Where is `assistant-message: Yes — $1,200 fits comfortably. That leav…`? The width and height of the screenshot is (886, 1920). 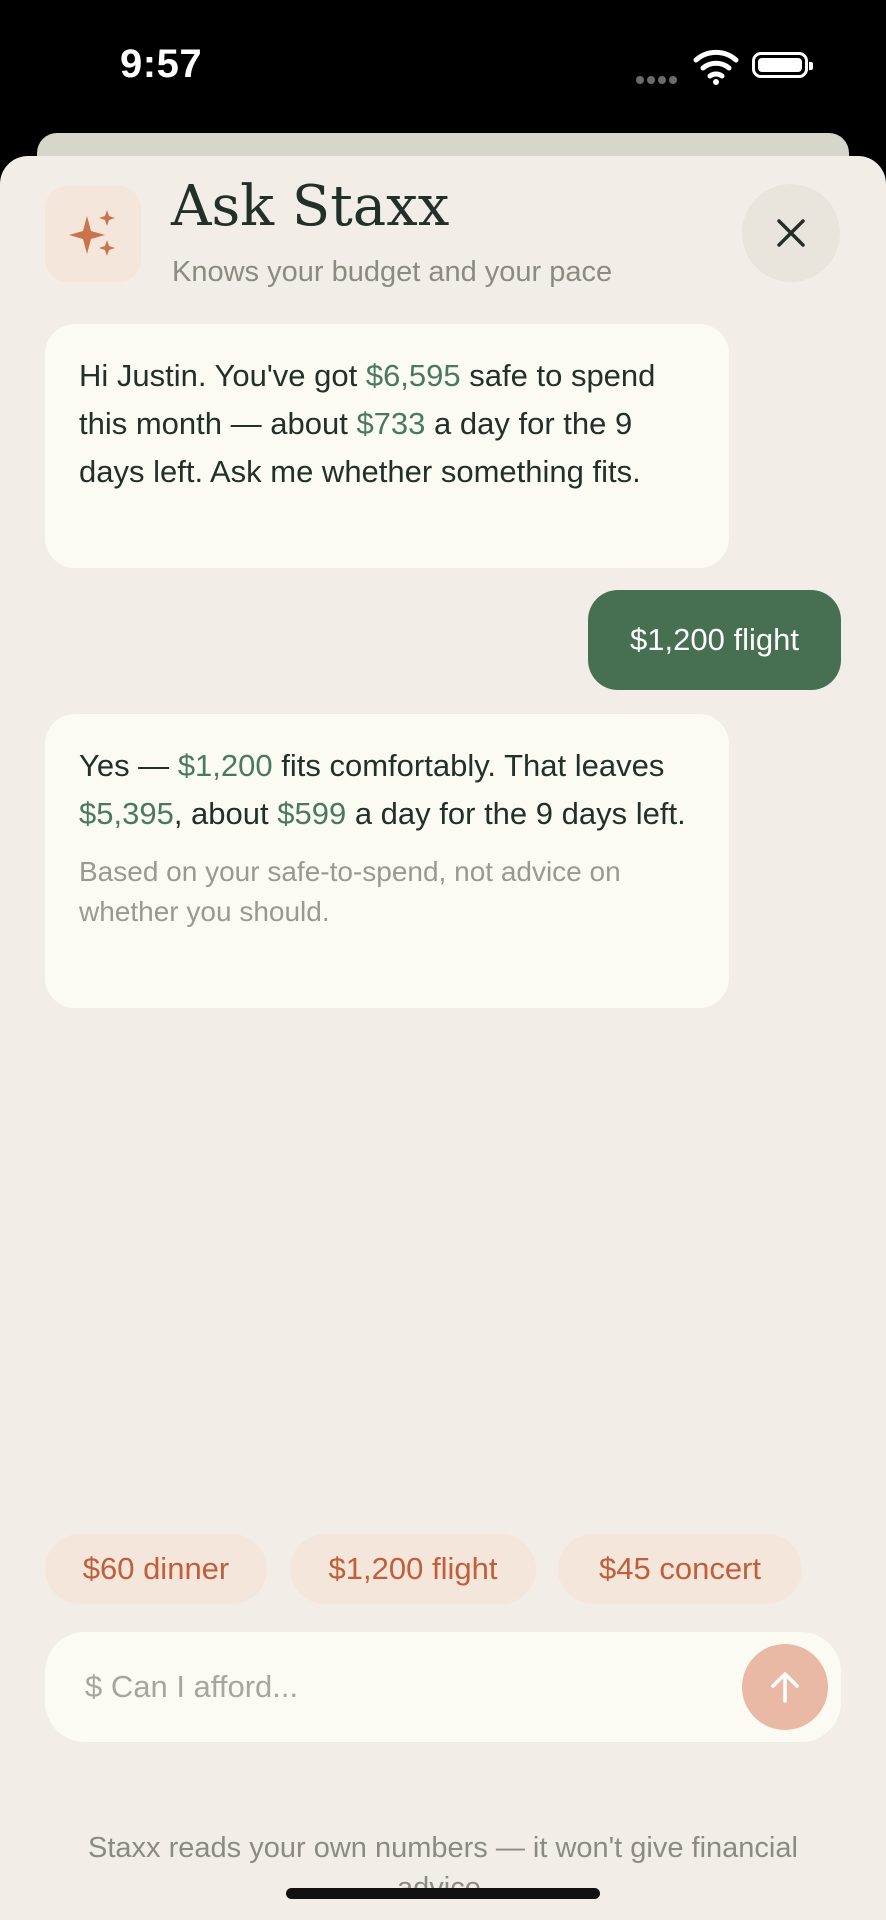 assistant-message: Yes — $1,200 fits comfortably. That leav… is located at coordinates (387, 861).